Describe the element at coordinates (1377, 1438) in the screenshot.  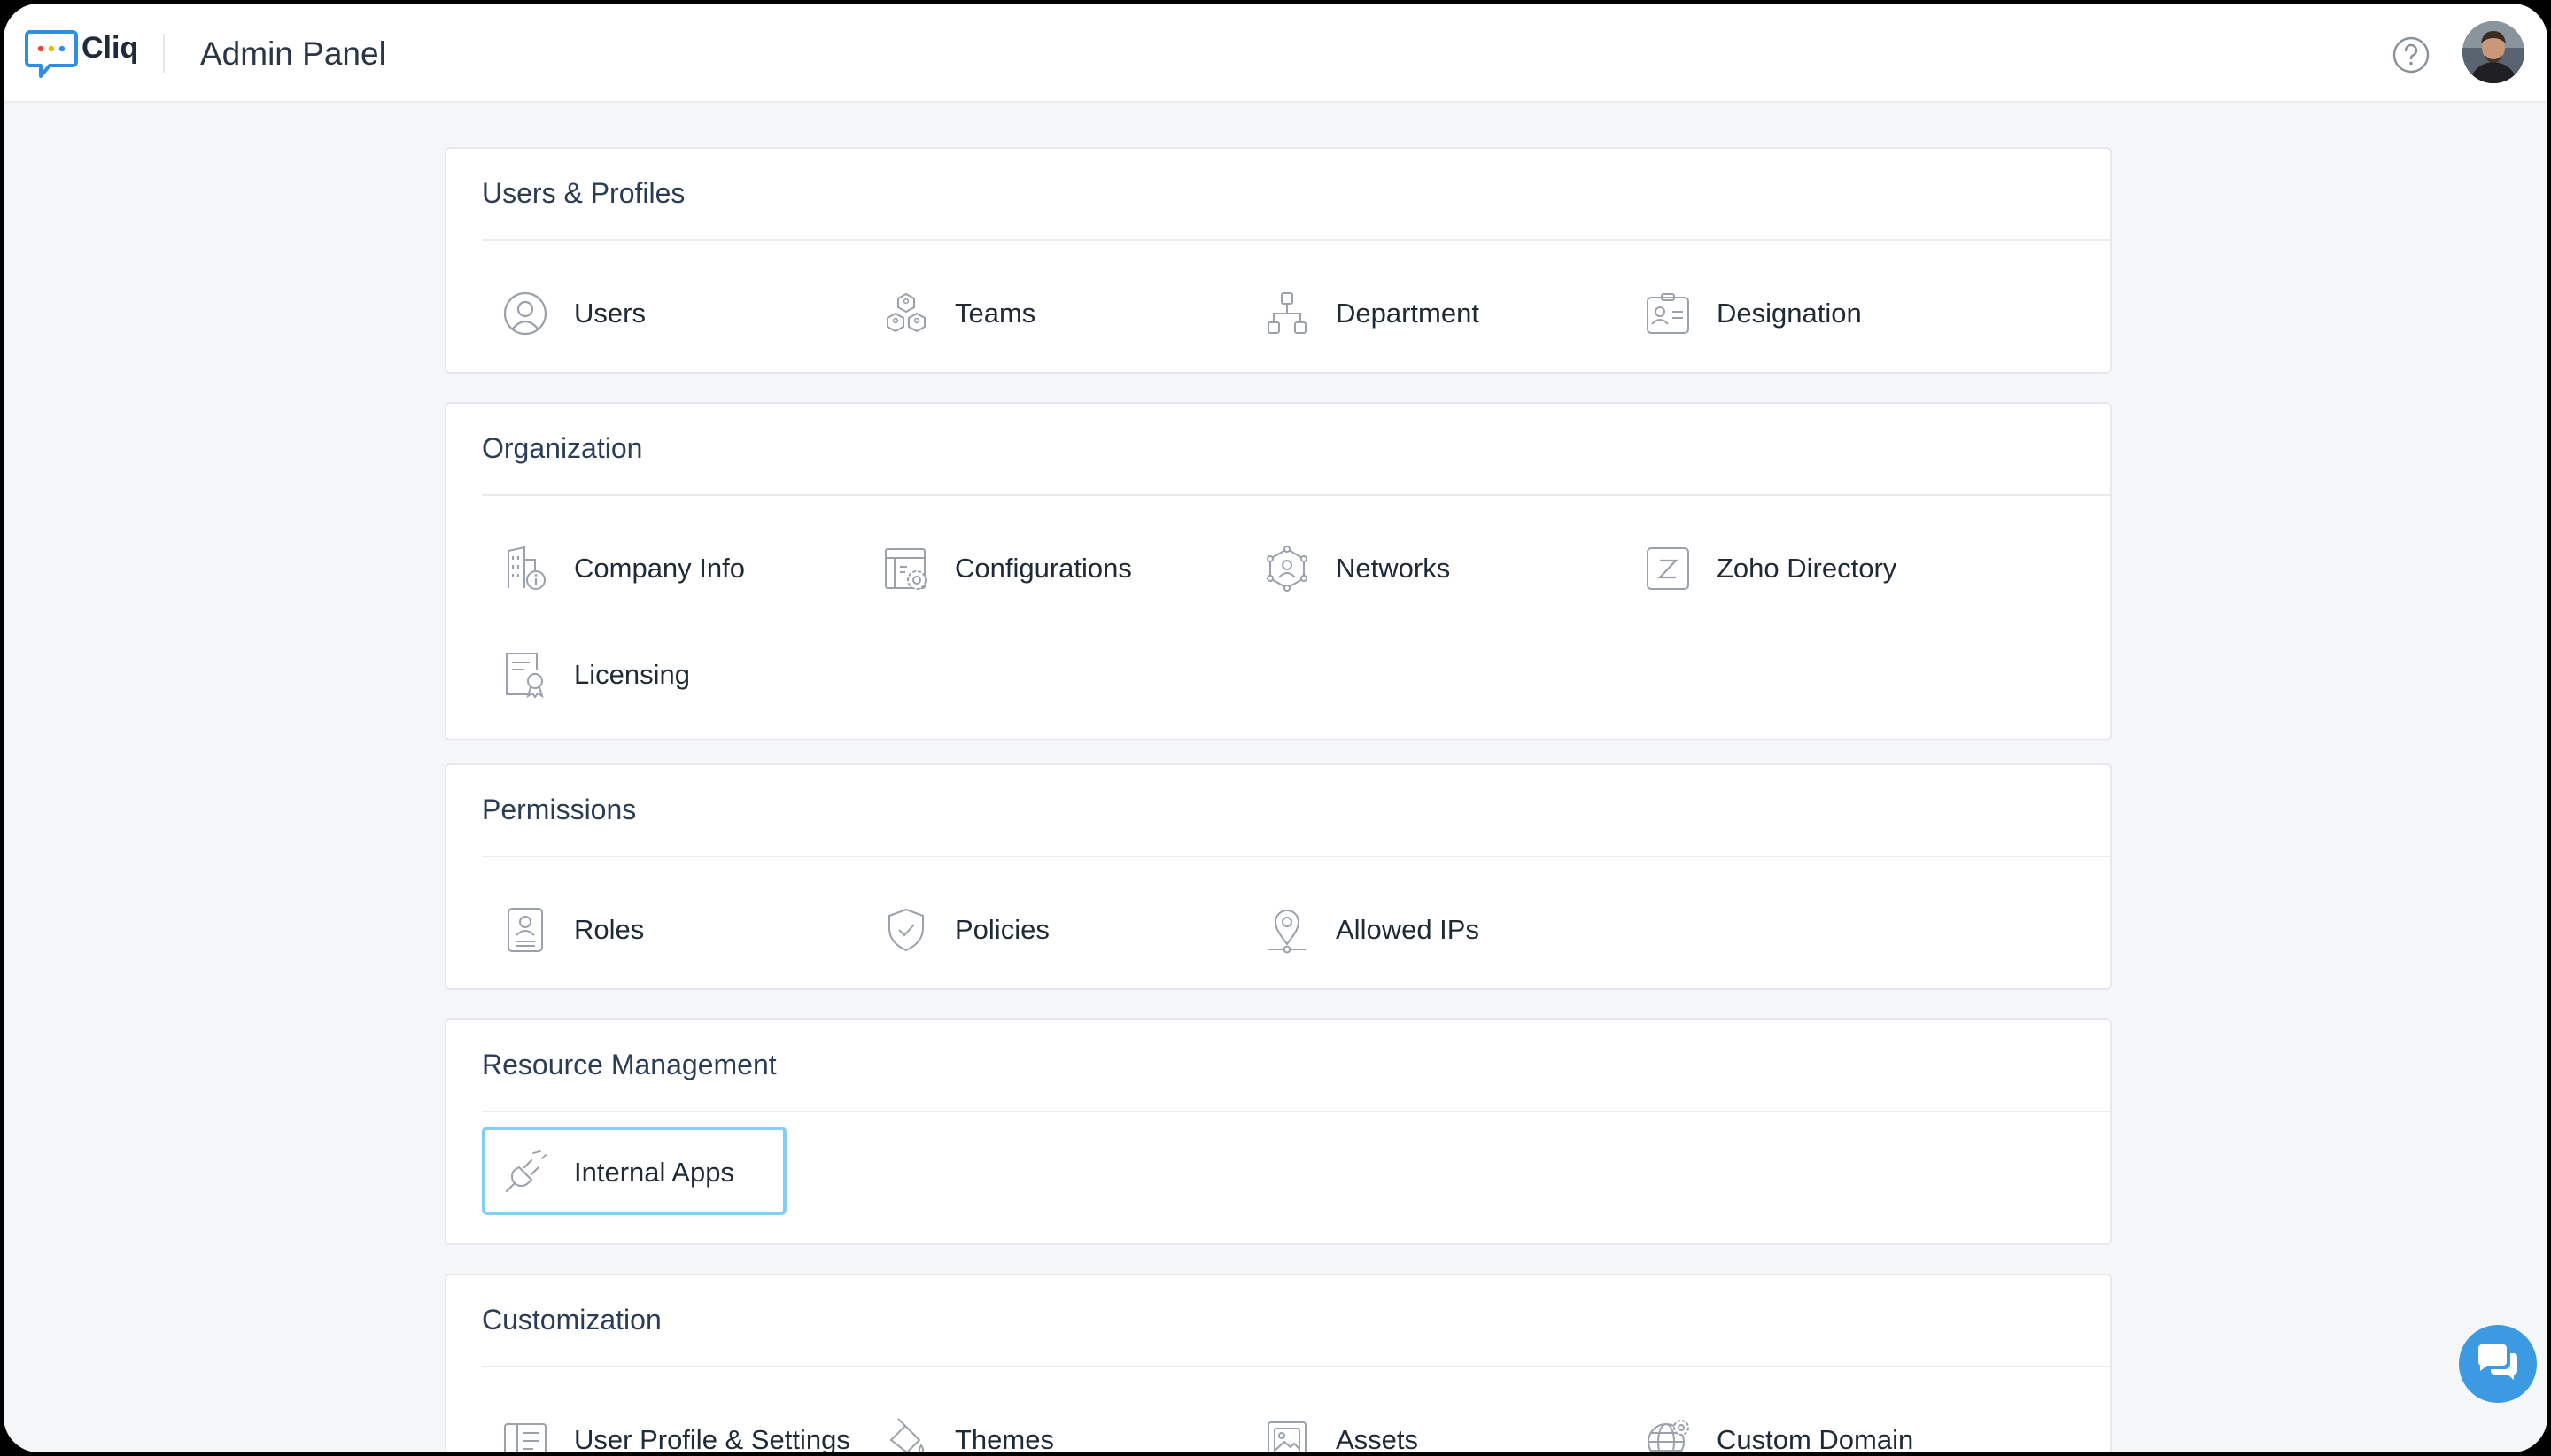
I see `item-label: Assets` at that location.